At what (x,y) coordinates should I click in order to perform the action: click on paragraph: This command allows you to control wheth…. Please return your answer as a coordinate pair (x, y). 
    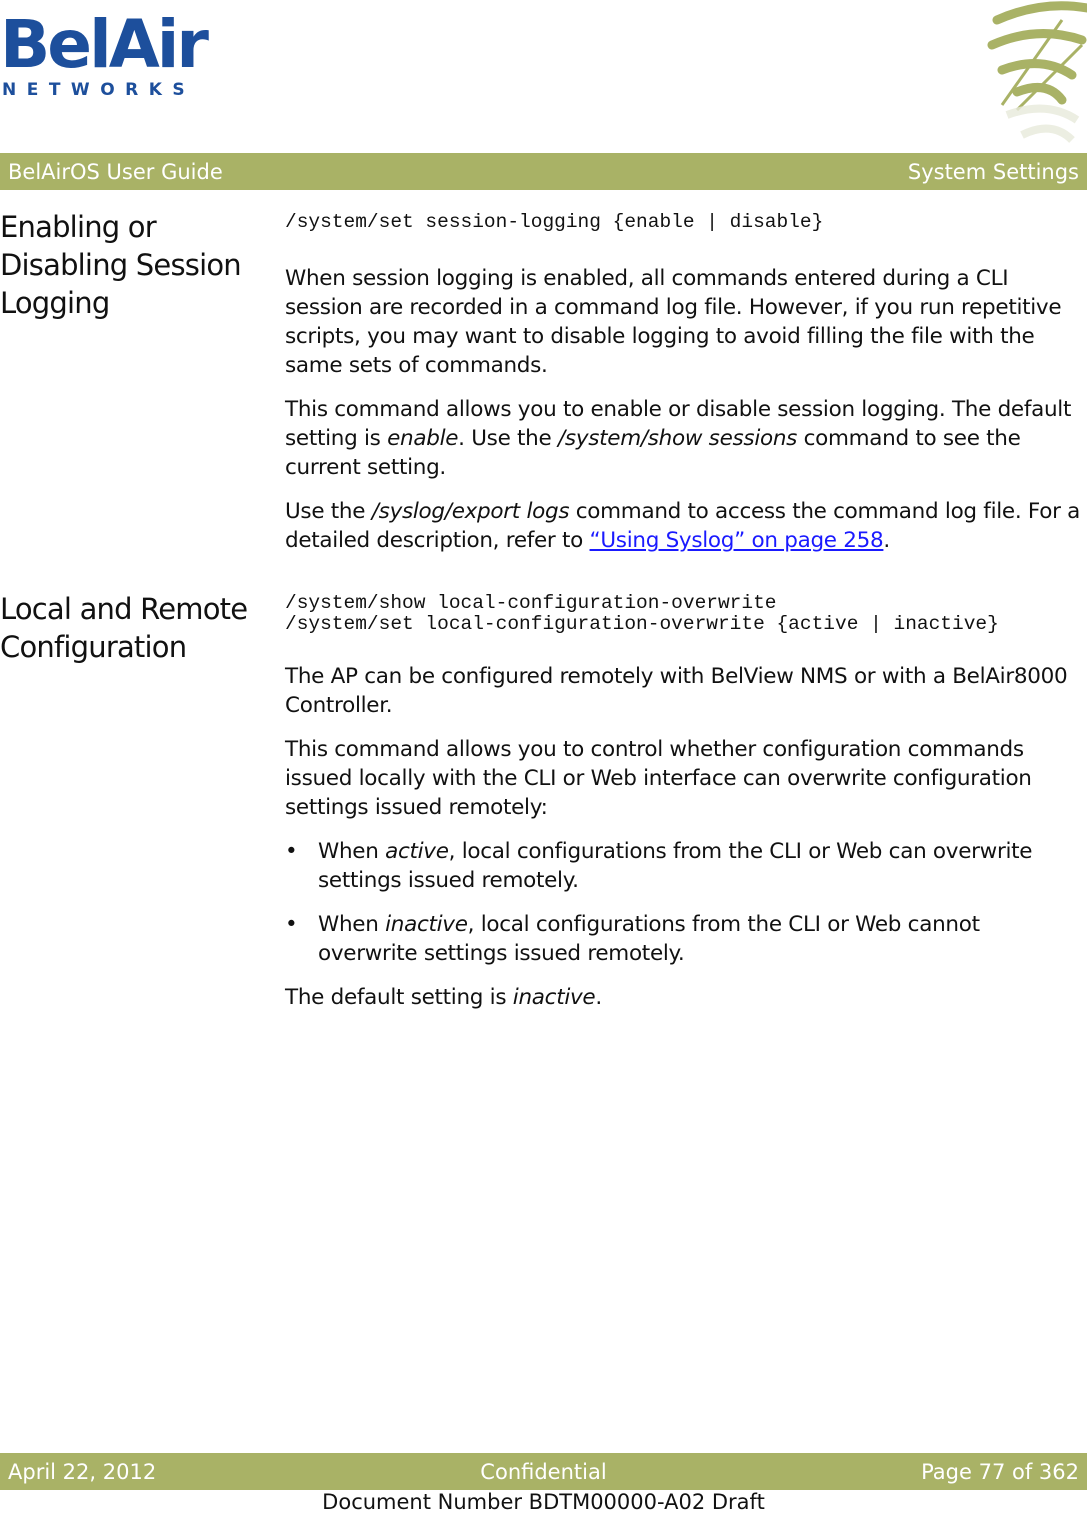
    Looking at the image, I should click on (658, 778).